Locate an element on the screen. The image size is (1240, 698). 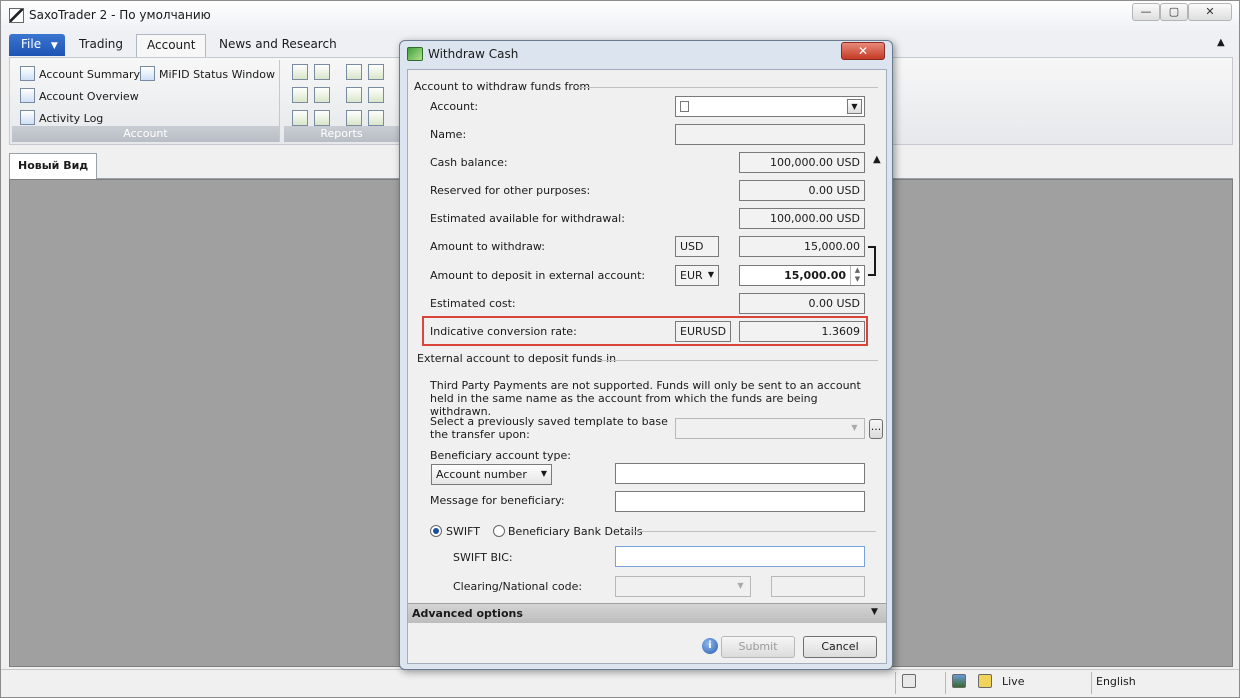
cancel-button: Cancel is located at coordinates (840, 647).